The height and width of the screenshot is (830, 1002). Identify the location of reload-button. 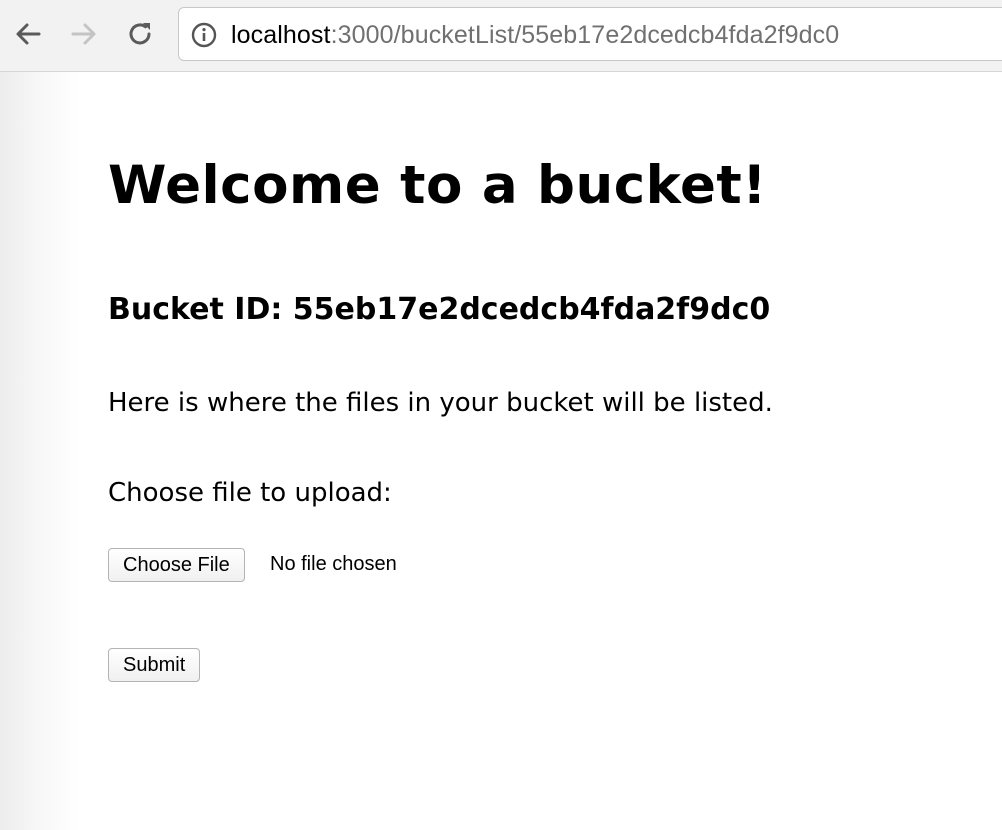
(140, 34).